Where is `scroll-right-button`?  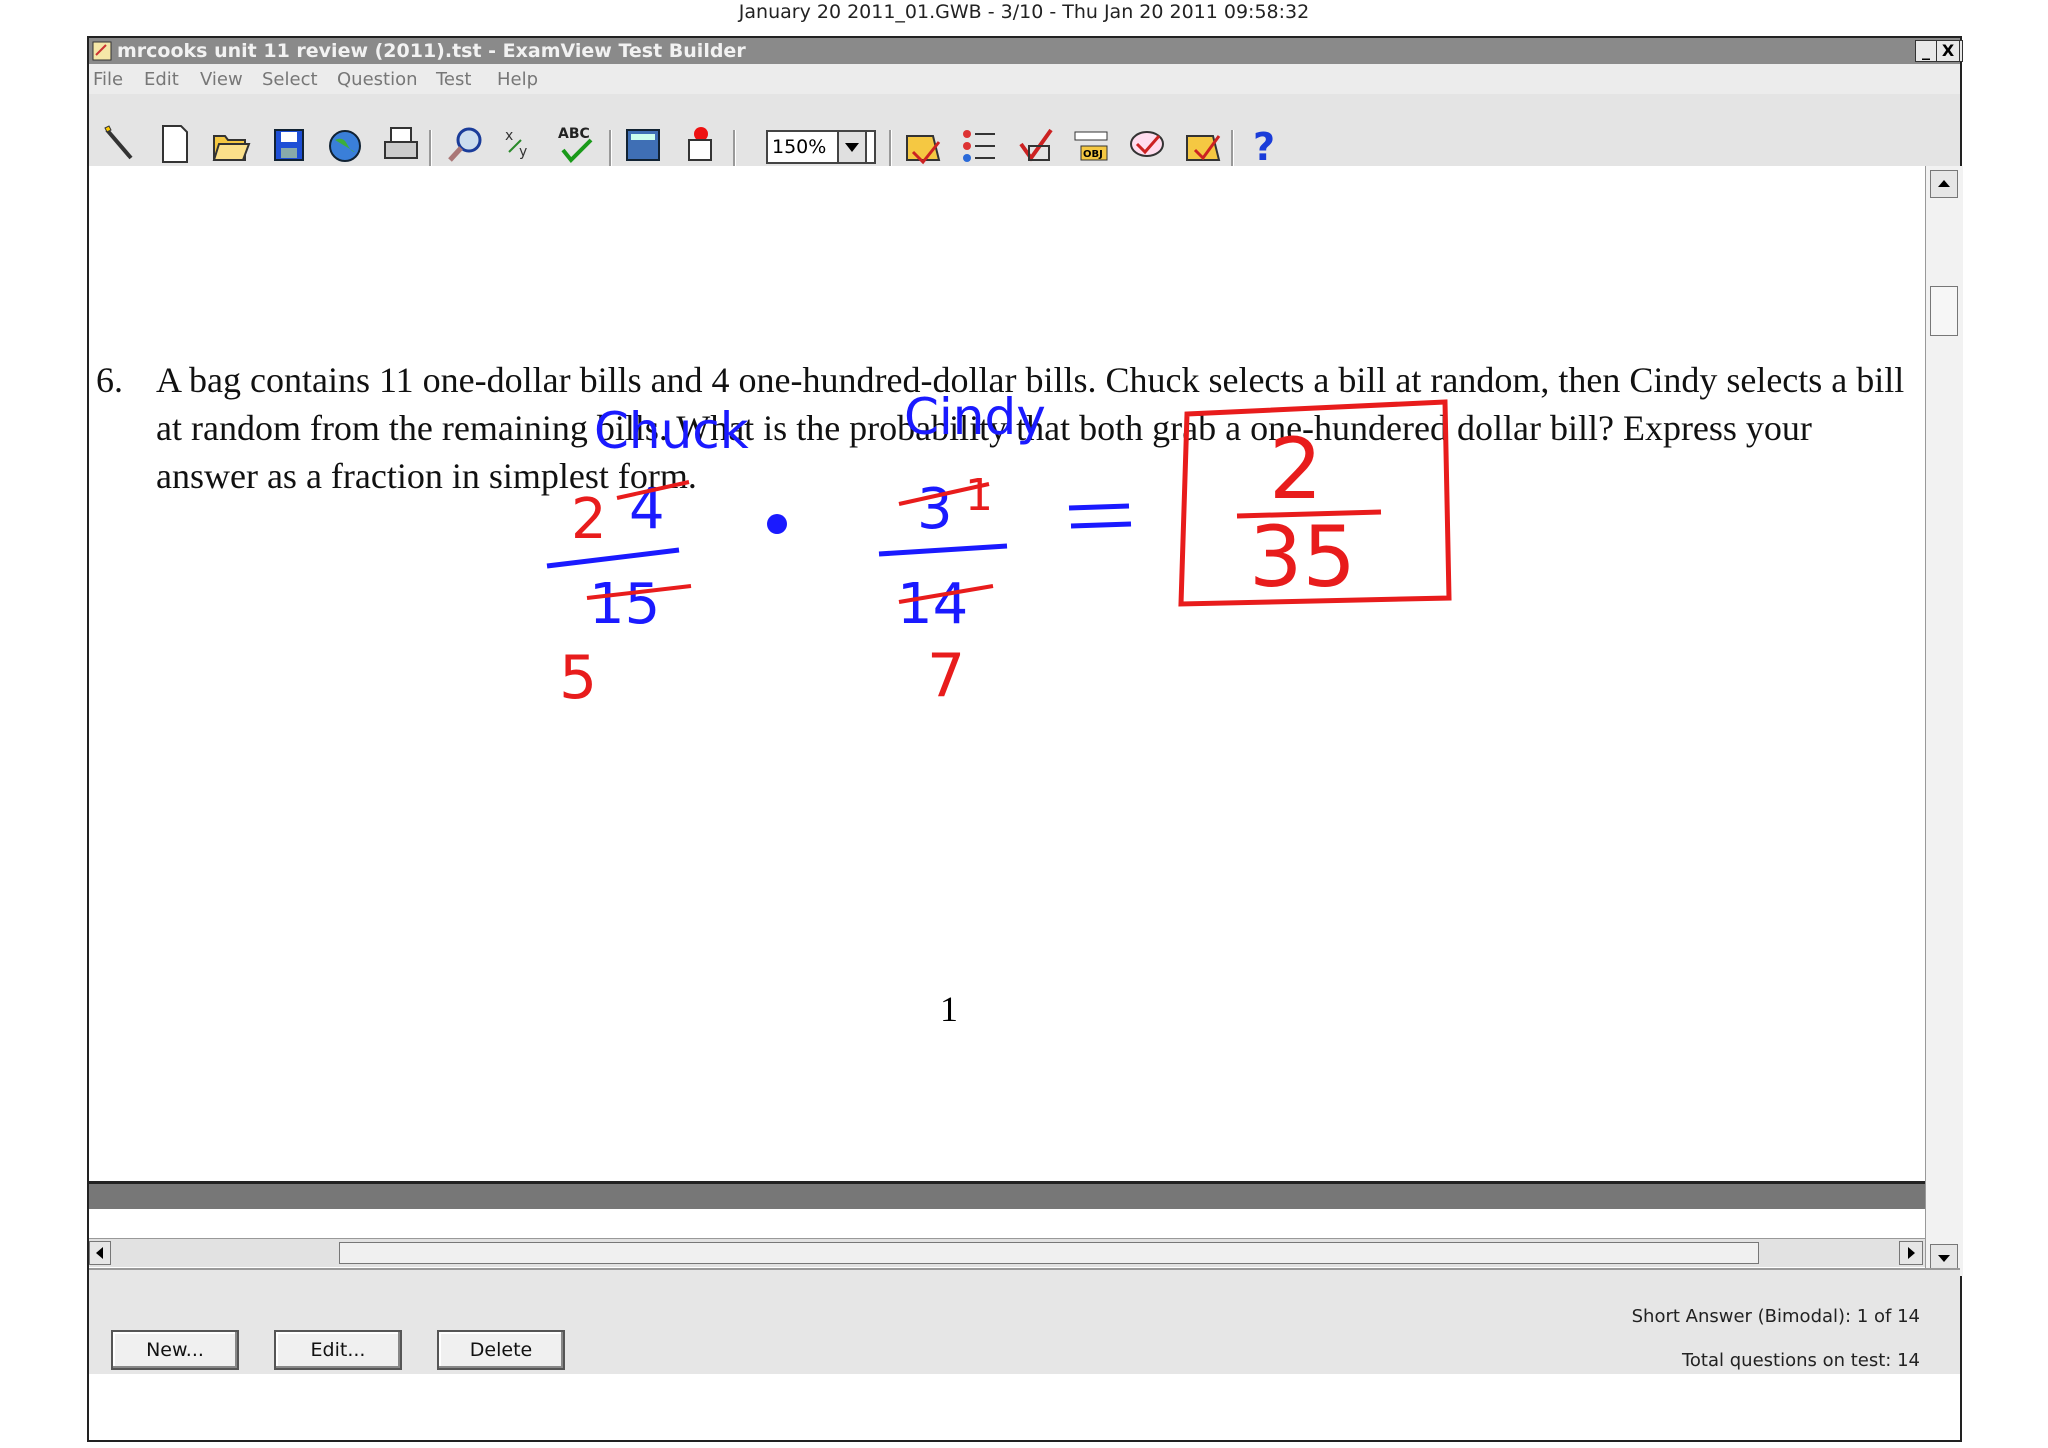 scroll-right-button is located at coordinates (1911, 1253).